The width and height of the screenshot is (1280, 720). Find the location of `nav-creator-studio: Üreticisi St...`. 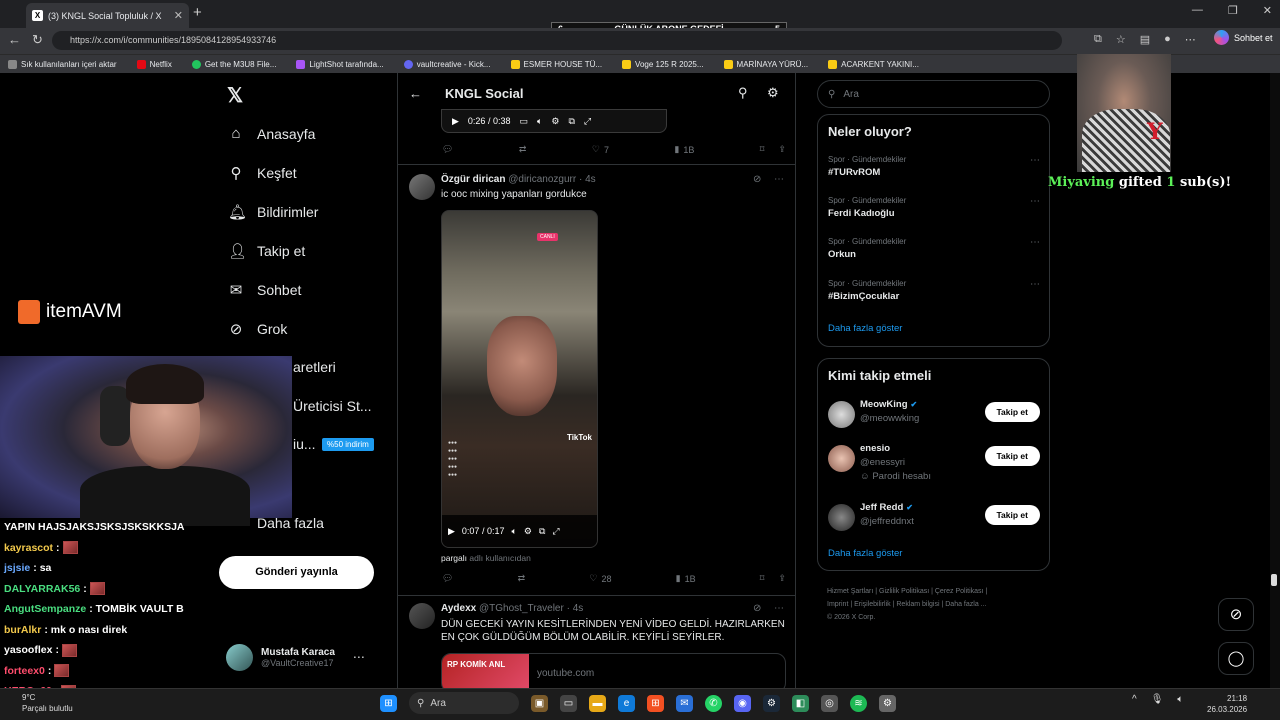

nav-creator-studio: Üreticisi St... is located at coordinates (332, 406).